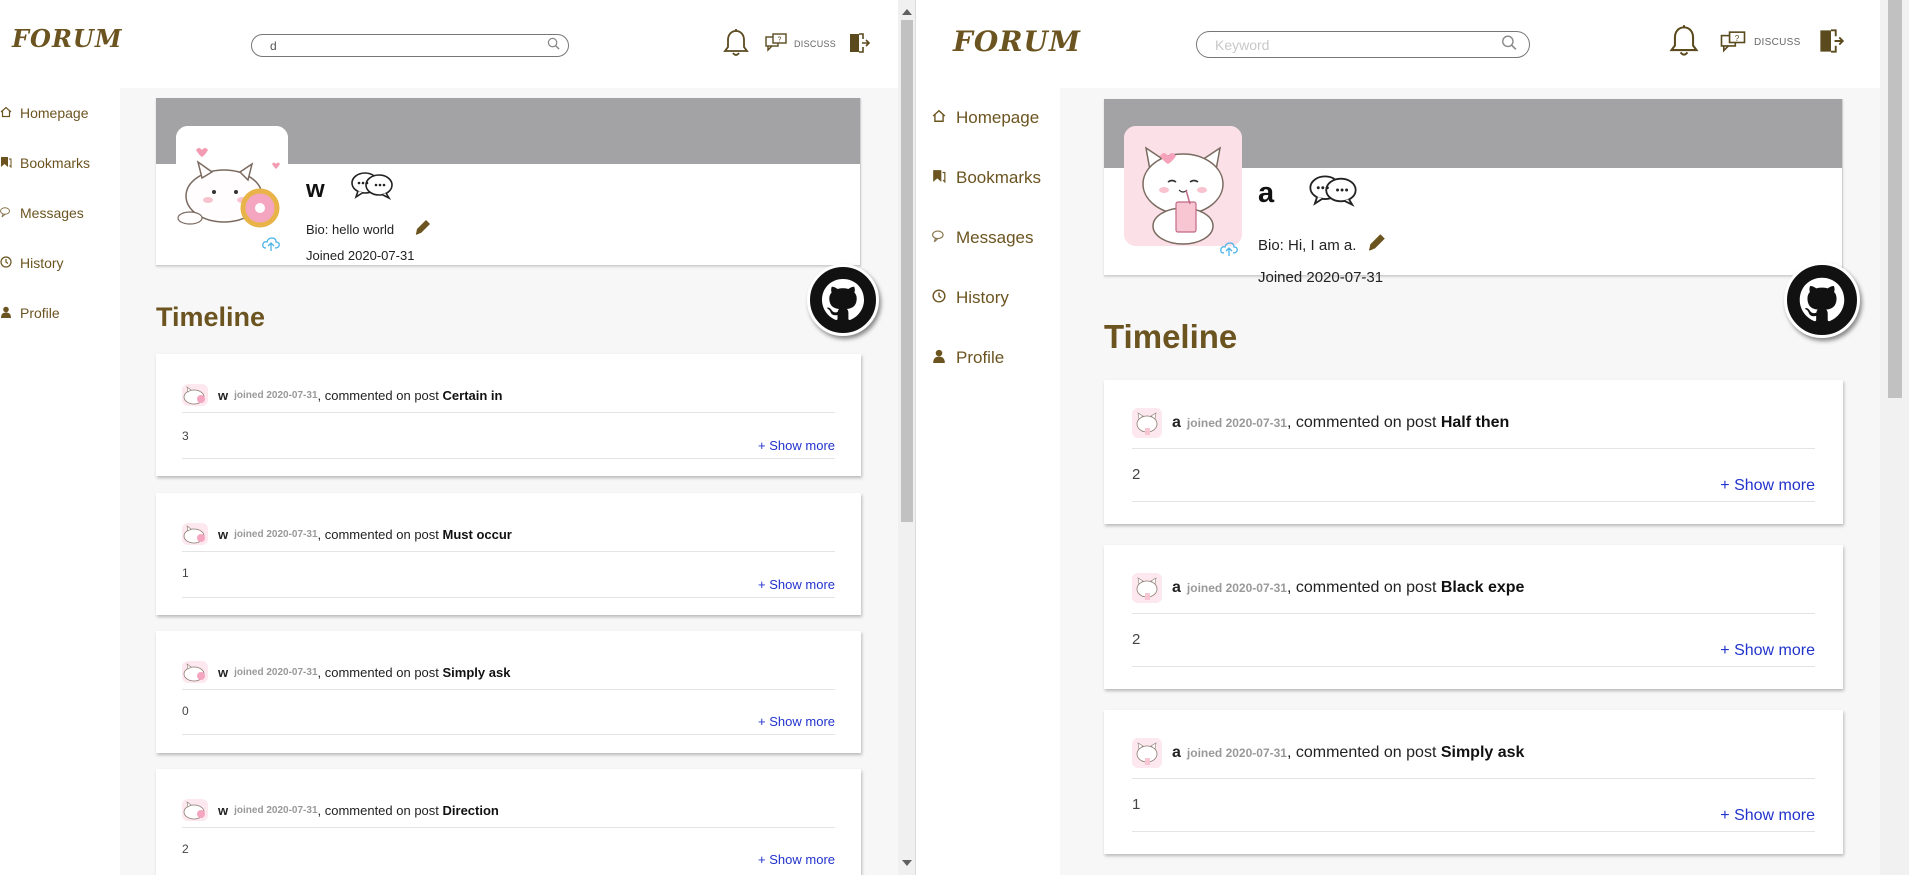  Describe the element at coordinates (350, 229) in the screenshot. I see `profile-bio: Bio: hello world` at that location.